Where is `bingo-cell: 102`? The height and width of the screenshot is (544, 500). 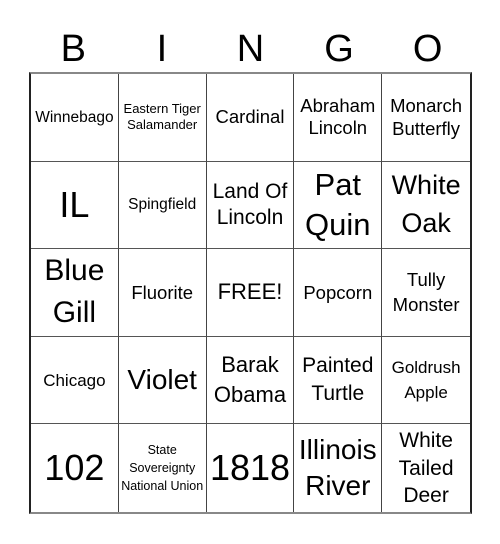
bingo-cell: 102 is located at coordinates (75, 468).